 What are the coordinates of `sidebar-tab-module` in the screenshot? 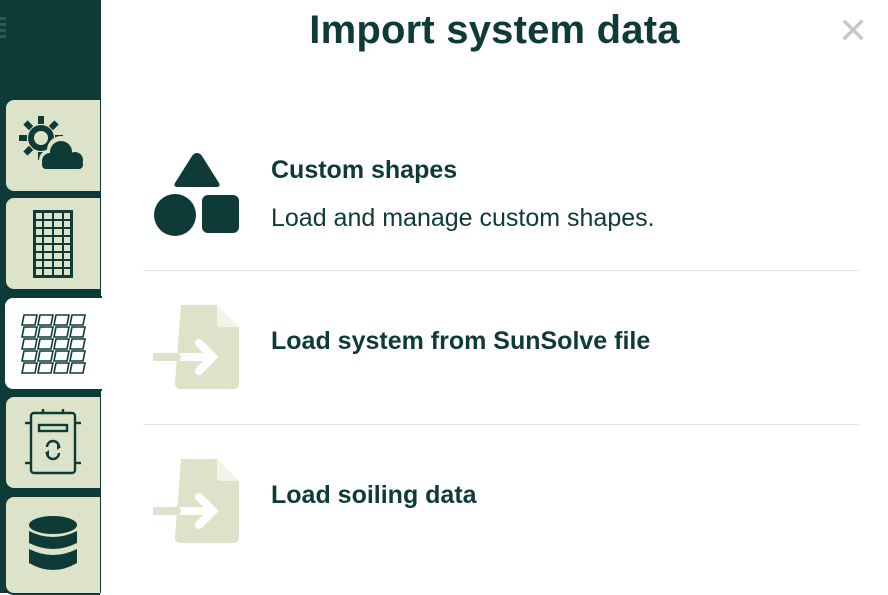 It's located at (52, 243).